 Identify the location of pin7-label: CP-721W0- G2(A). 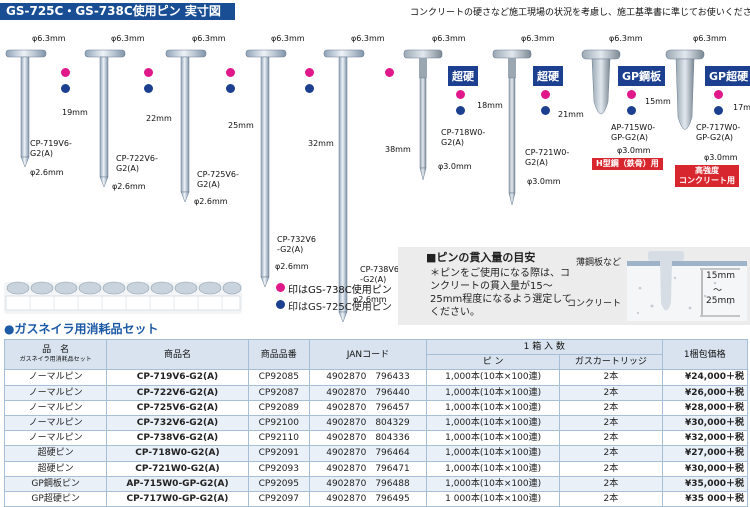
(547, 157).